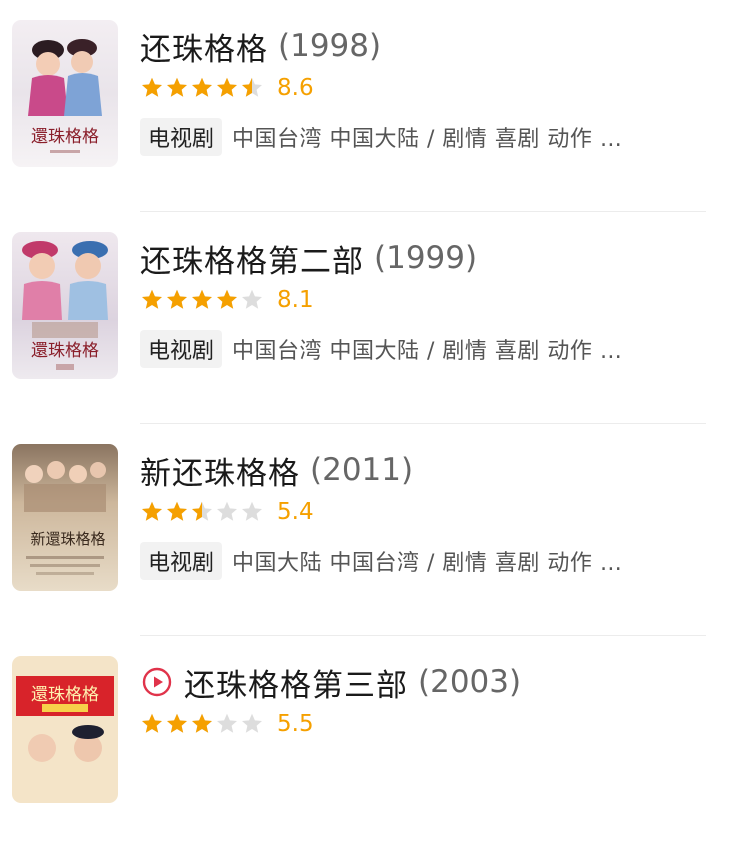 This screenshot has width=736, height=848. I want to click on result-title: 还珠格格, so click(204, 46).